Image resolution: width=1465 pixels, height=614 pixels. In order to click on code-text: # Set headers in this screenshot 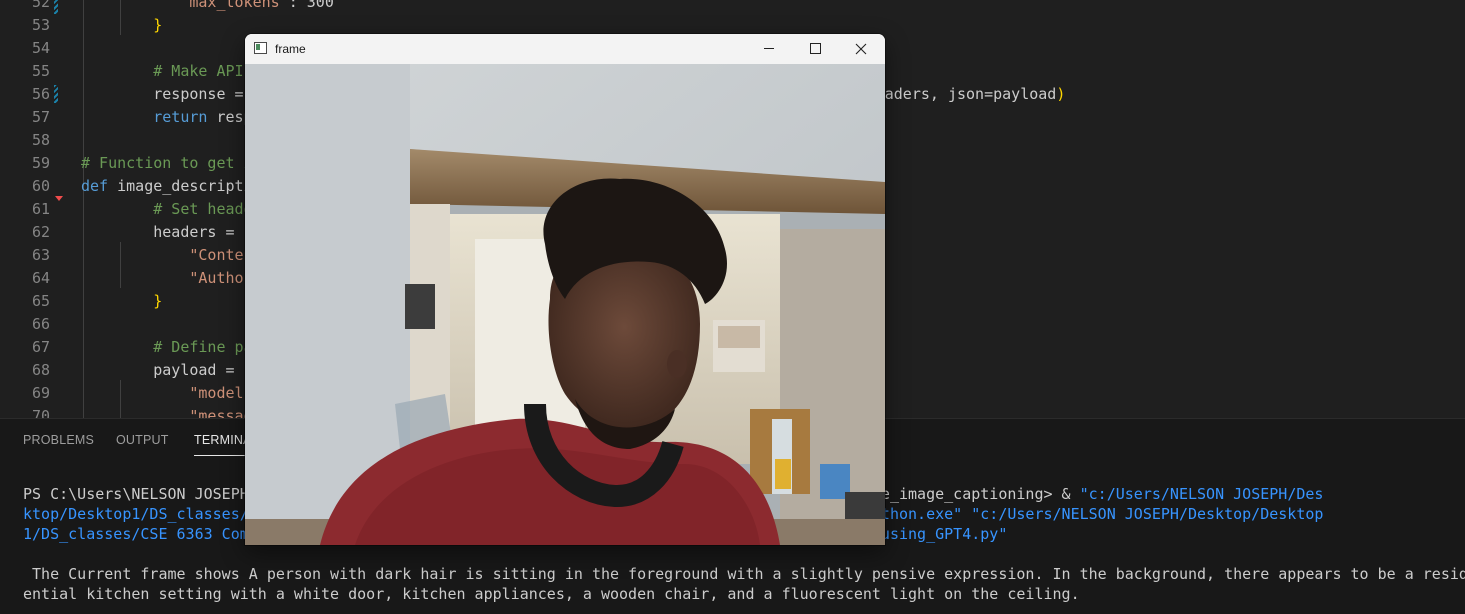, I will do `click(175, 209)`.